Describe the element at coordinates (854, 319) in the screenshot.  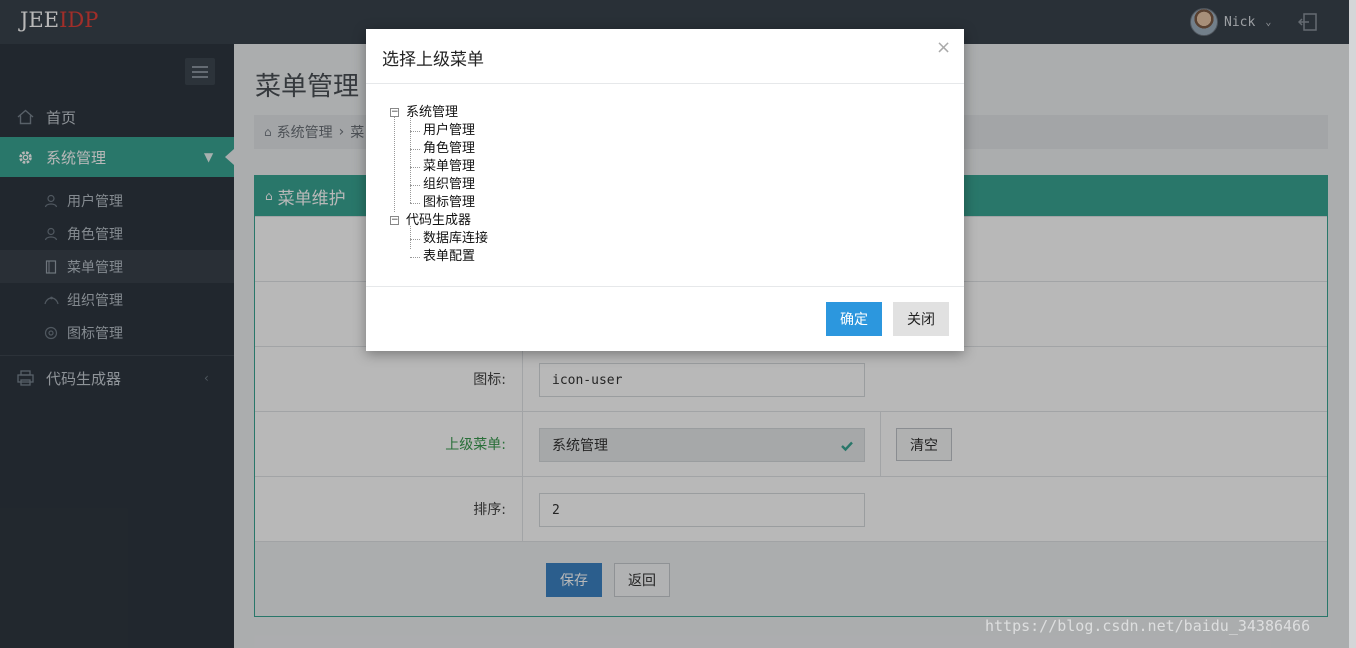
I see `confirm-button: 确定` at that location.